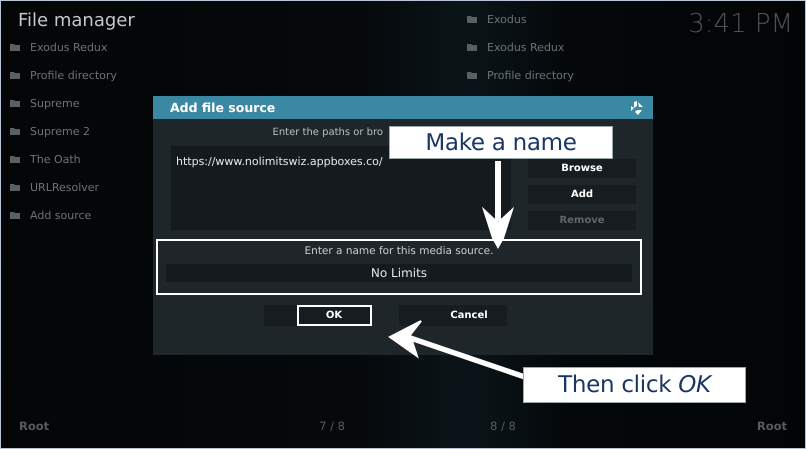 The image size is (806, 449). What do you see at coordinates (76, 20) in the screenshot?
I see `window-title: File manager` at bounding box center [76, 20].